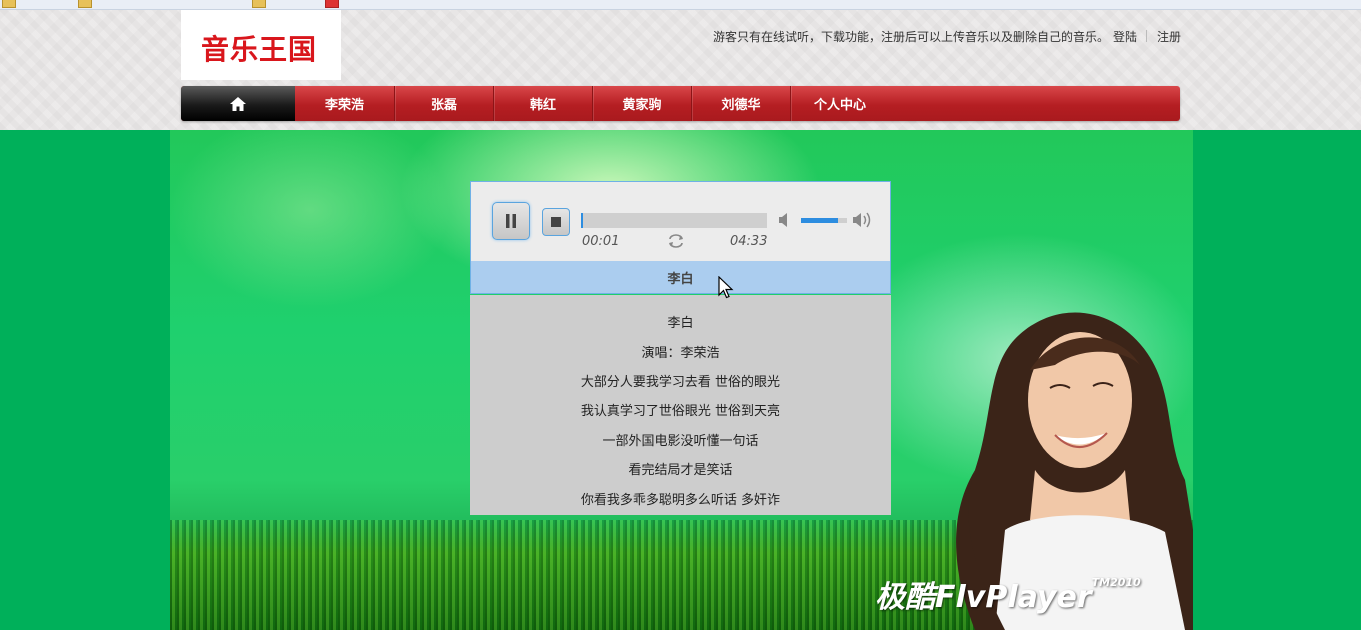 The height and width of the screenshot is (630, 1361). Describe the element at coordinates (840, 103) in the screenshot. I see `nav-item-personal-center: 个人中心` at that location.